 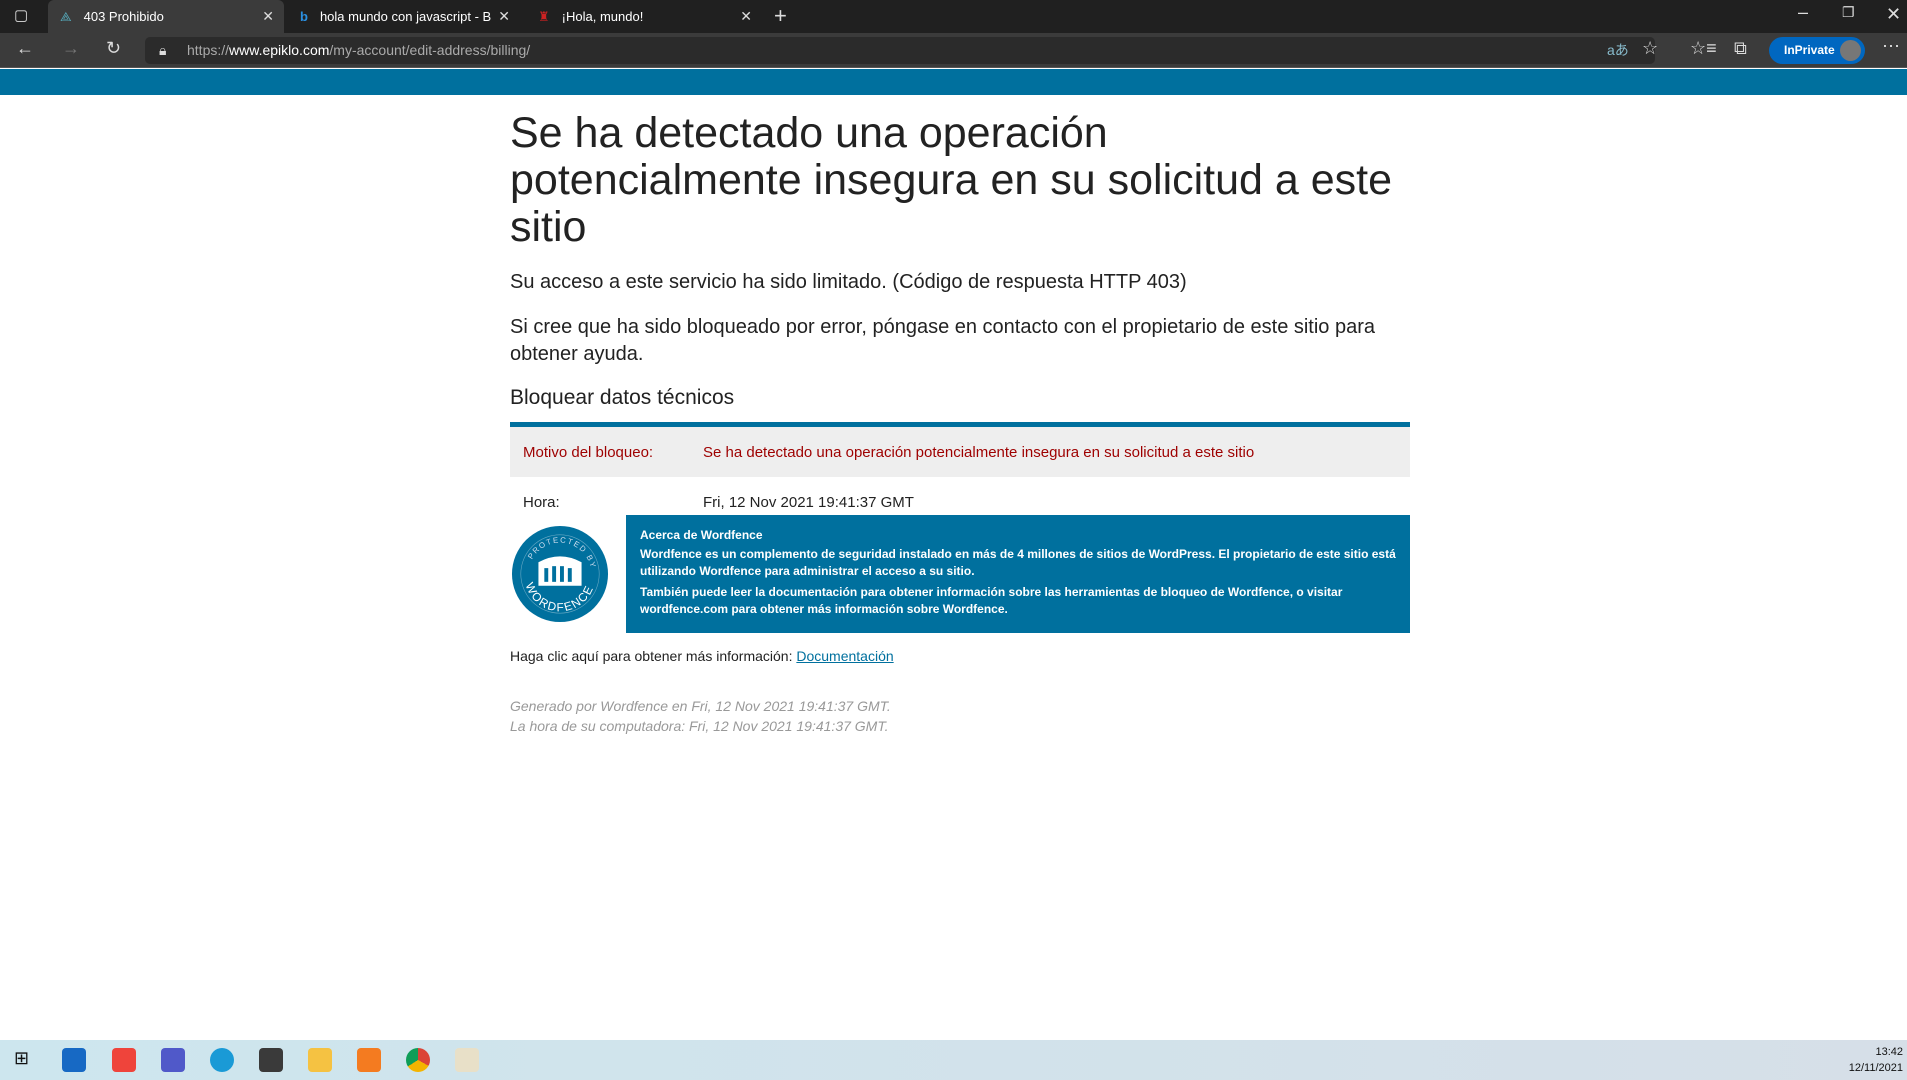 What do you see at coordinates (844, 656) in the screenshot?
I see `documentation-link: Documentación` at bounding box center [844, 656].